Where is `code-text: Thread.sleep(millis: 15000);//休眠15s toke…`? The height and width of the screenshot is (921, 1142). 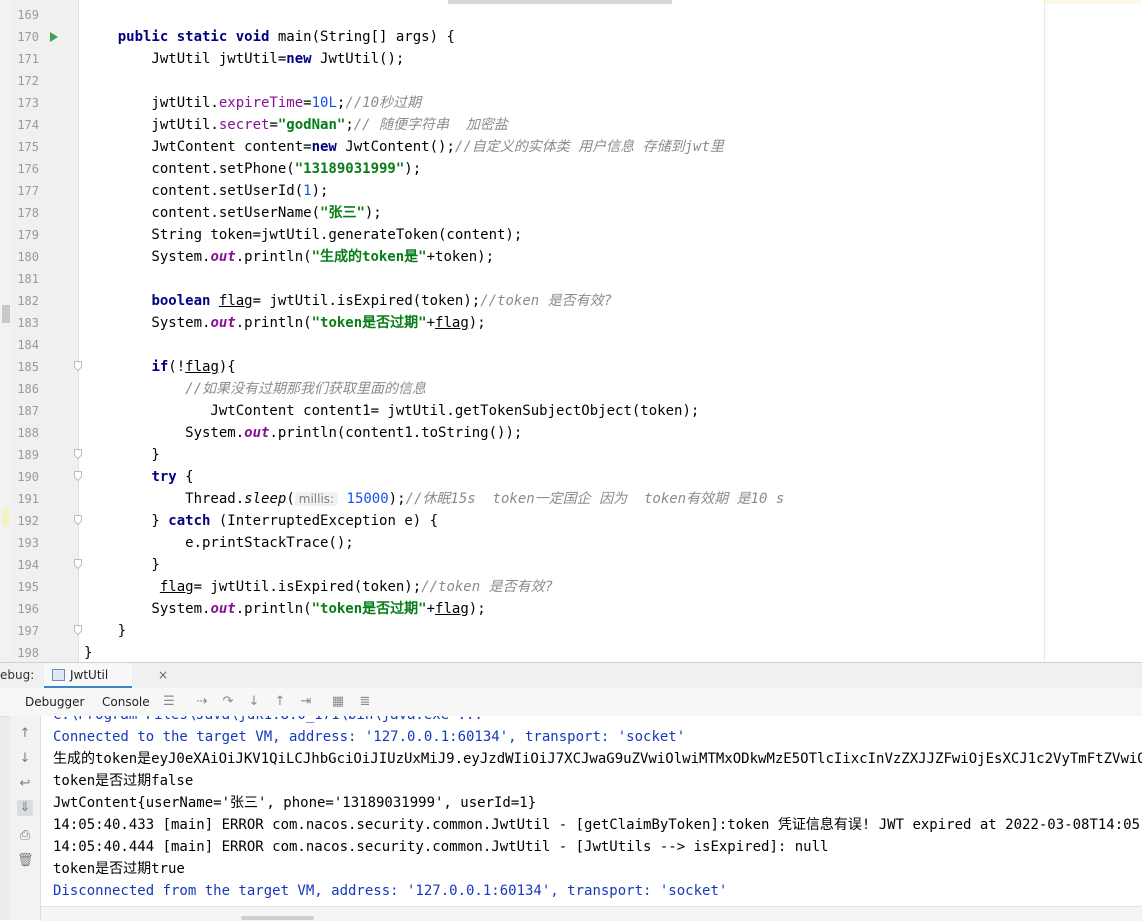 code-text: Thread.sleep(millis: 15000);//休眠15s toke… is located at coordinates (434, 499).